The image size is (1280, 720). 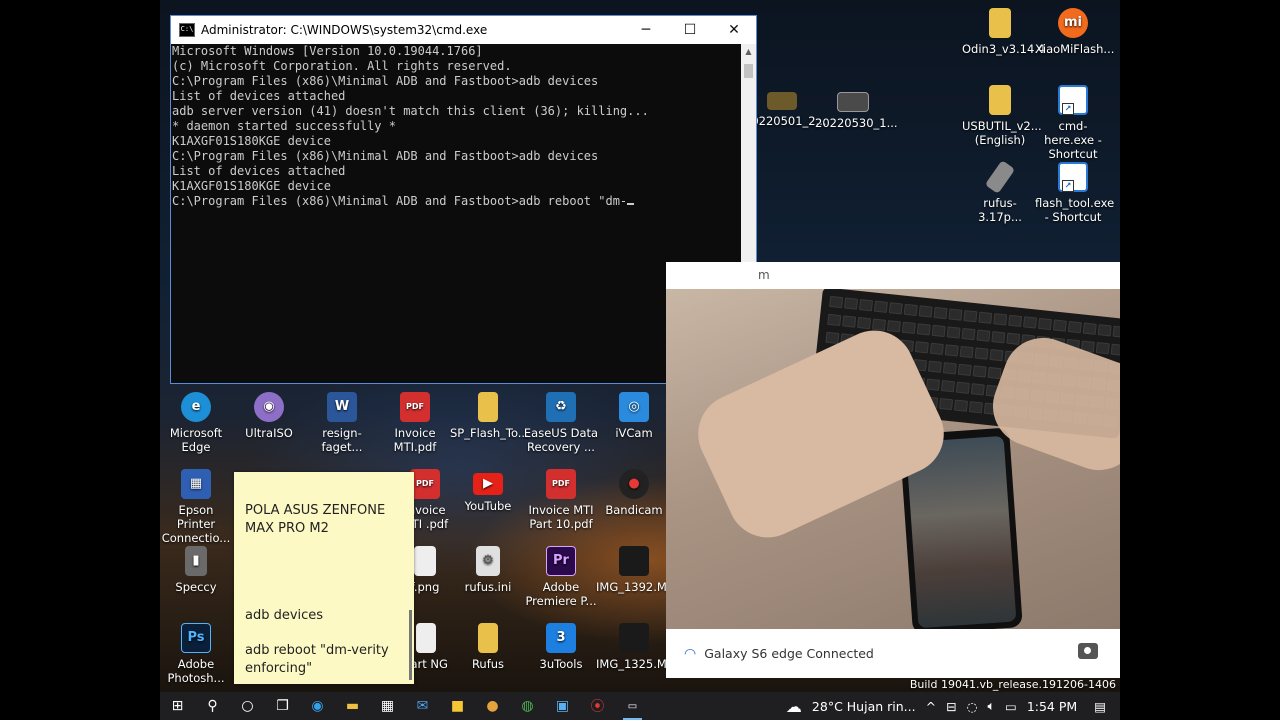 I want to click on task-view-icon: ❐, so click(x=282, y=706).